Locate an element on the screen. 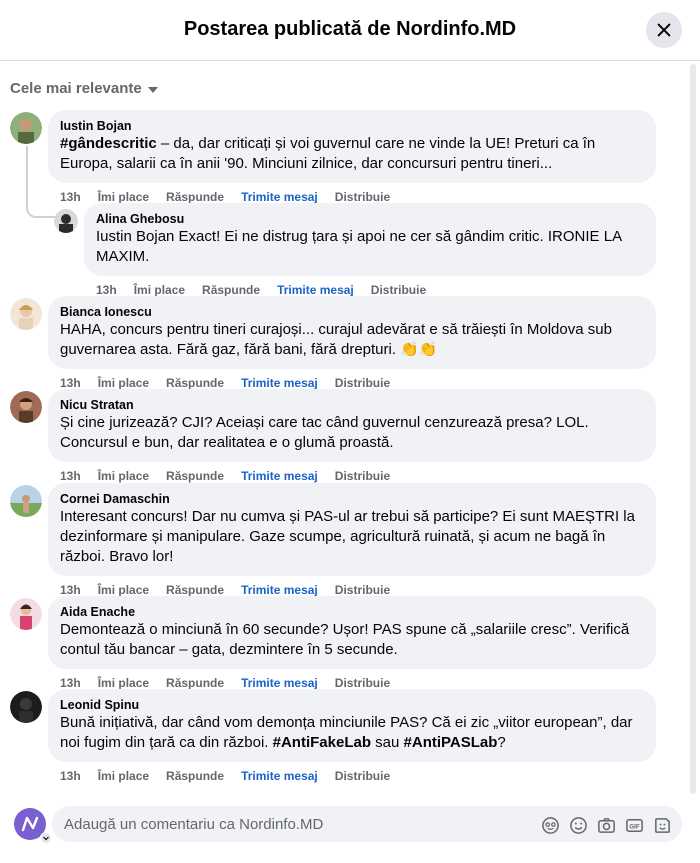 The height and width of the screenshot is (863, 700). comment-author: Bianca Ionescu is located at coordinates (352, 312).